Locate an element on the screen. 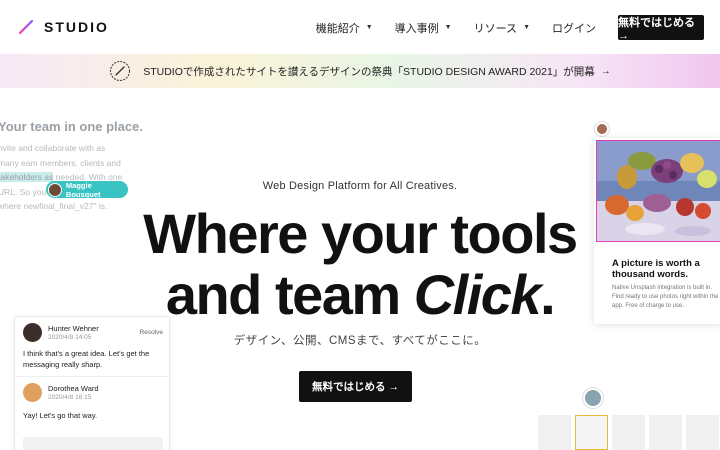 Image resolution: width=720 pixels, height=450 pixels. nav-cases: 導入事例 ▼ is located at coordinates (423, 28).